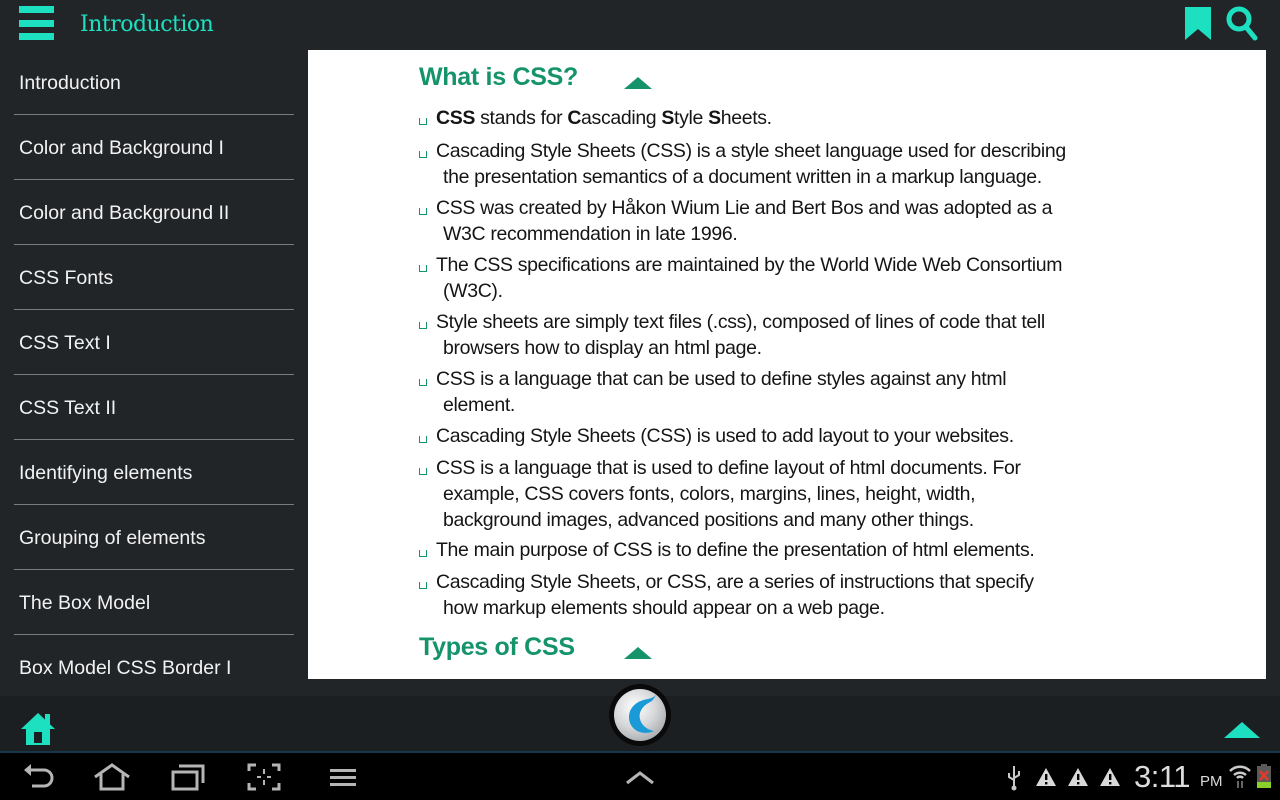 The image size is (1280, 800). What do you see at coordinates (264, 777) in the screenshot?
I see `screenshot-icon` at bounding box center [264, 777].